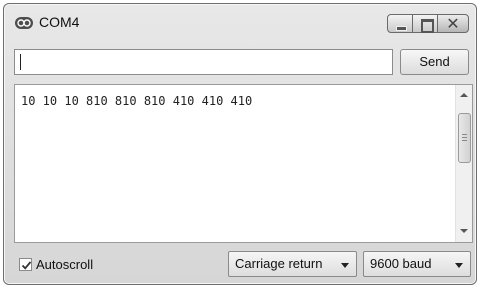  I want to click on baud-rate-select: 9600 baud, so click(417, 264).